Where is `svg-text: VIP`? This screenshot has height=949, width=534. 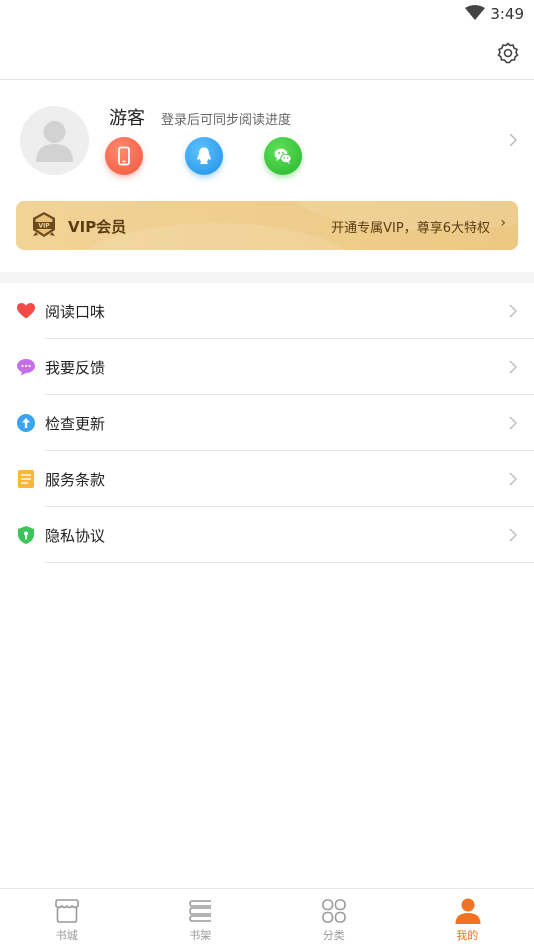
svg-text: VIP is located at coordinates (44, 226).